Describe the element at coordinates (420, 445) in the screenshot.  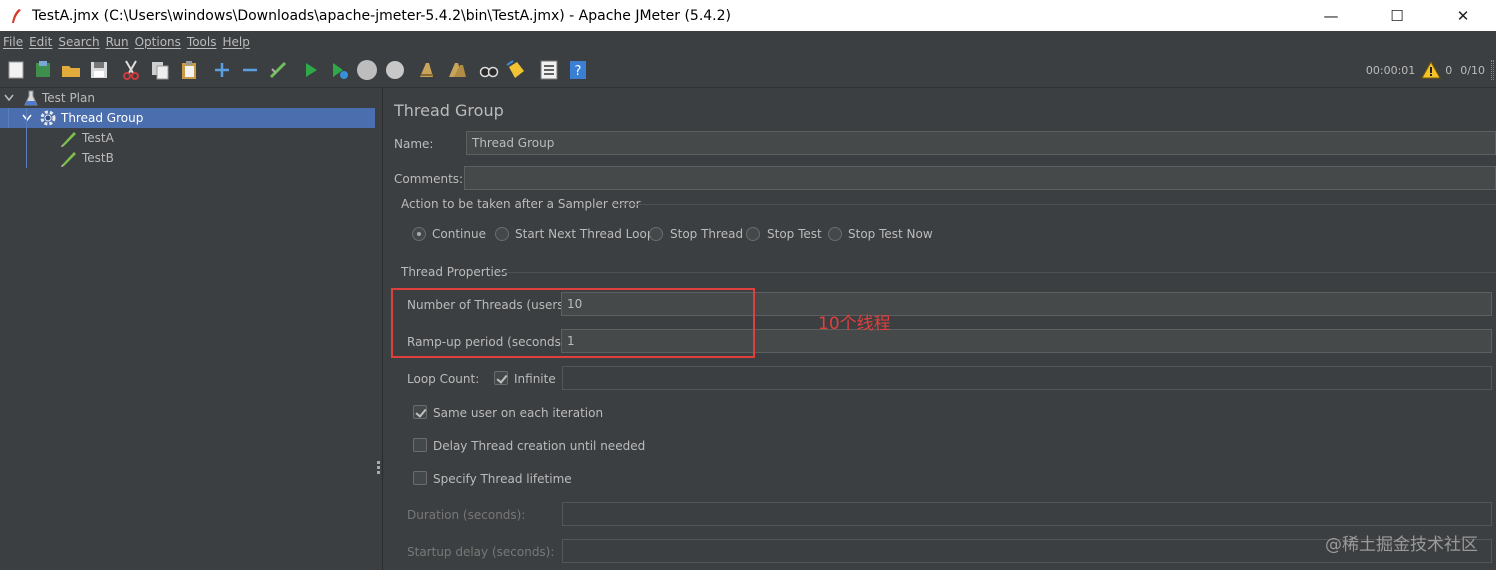
I see `delay-thread-checkbox` at that location.